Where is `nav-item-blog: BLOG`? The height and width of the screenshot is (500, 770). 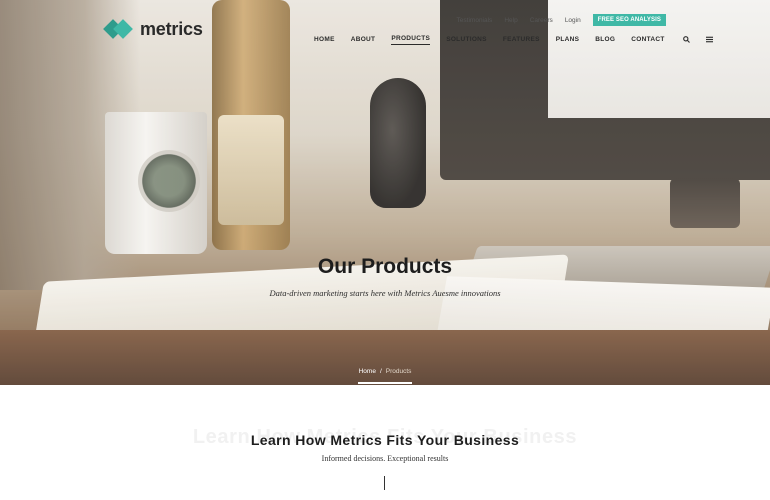
nav-item-blog: BLOG is located at coordinates (605, 40).